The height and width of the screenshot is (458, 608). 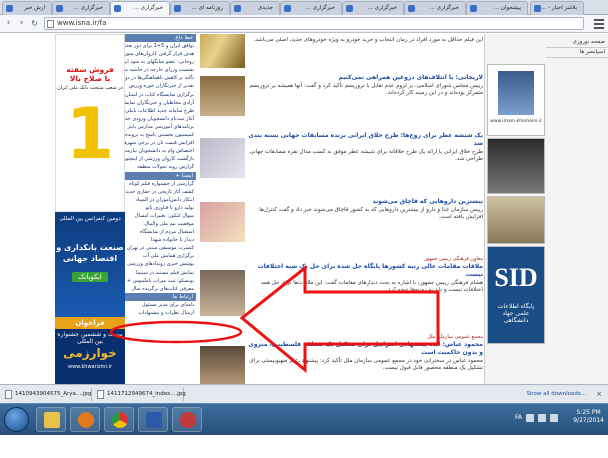 What do you see at coordinates (160, 224) in the screenshot?
I see `news-list-item: موفقیت تیم ملی والیبال` at bounding box center [160, 224].